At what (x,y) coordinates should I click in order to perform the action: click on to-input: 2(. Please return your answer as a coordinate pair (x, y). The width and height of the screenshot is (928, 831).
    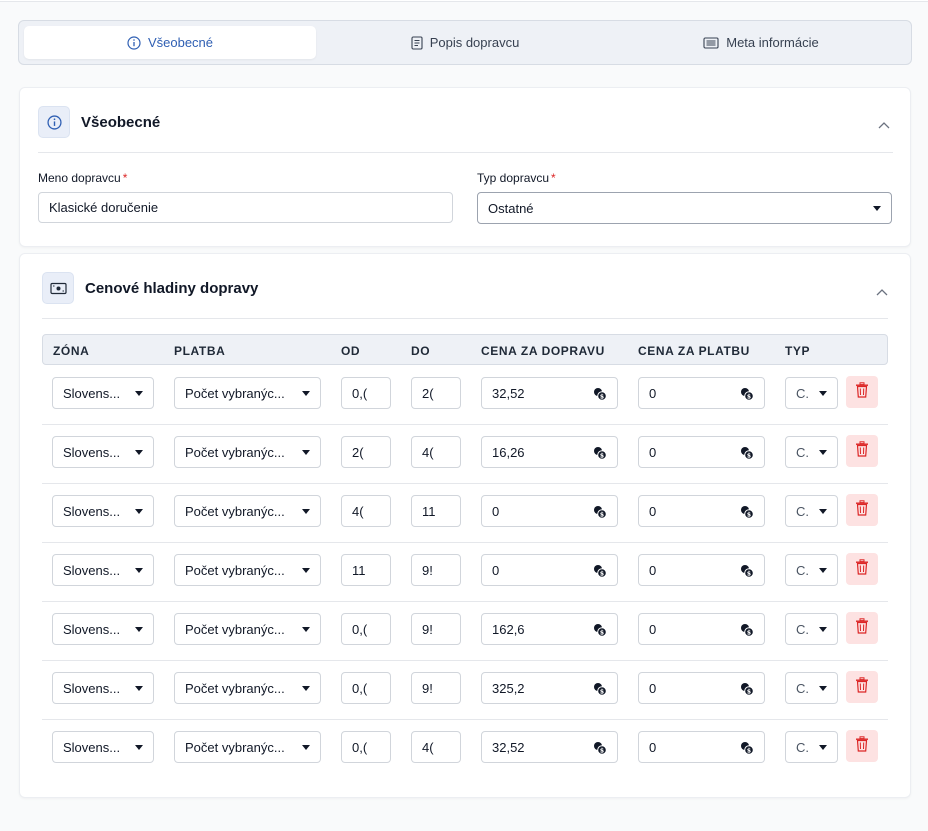
    Looking at the image, I should click on (436, 393).